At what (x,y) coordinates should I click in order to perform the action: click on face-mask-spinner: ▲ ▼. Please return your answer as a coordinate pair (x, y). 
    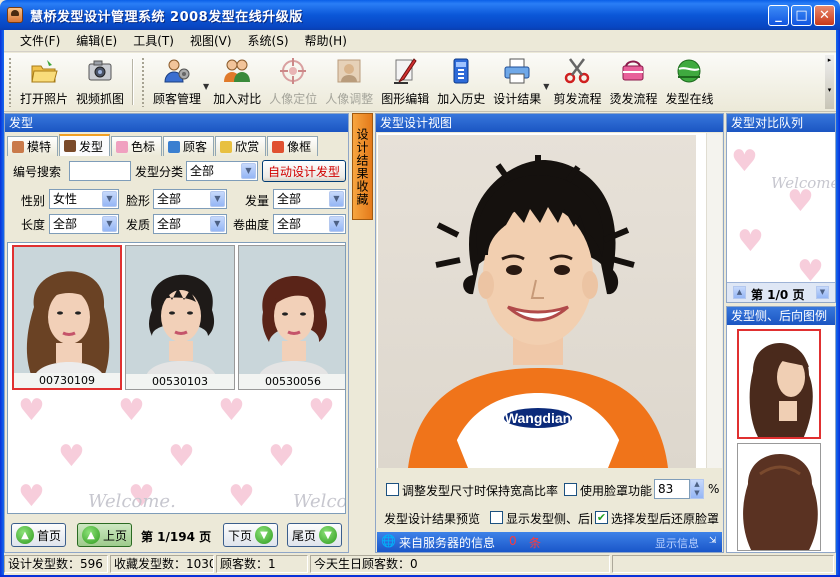
    Looking at the image, I should click on (697, 489).